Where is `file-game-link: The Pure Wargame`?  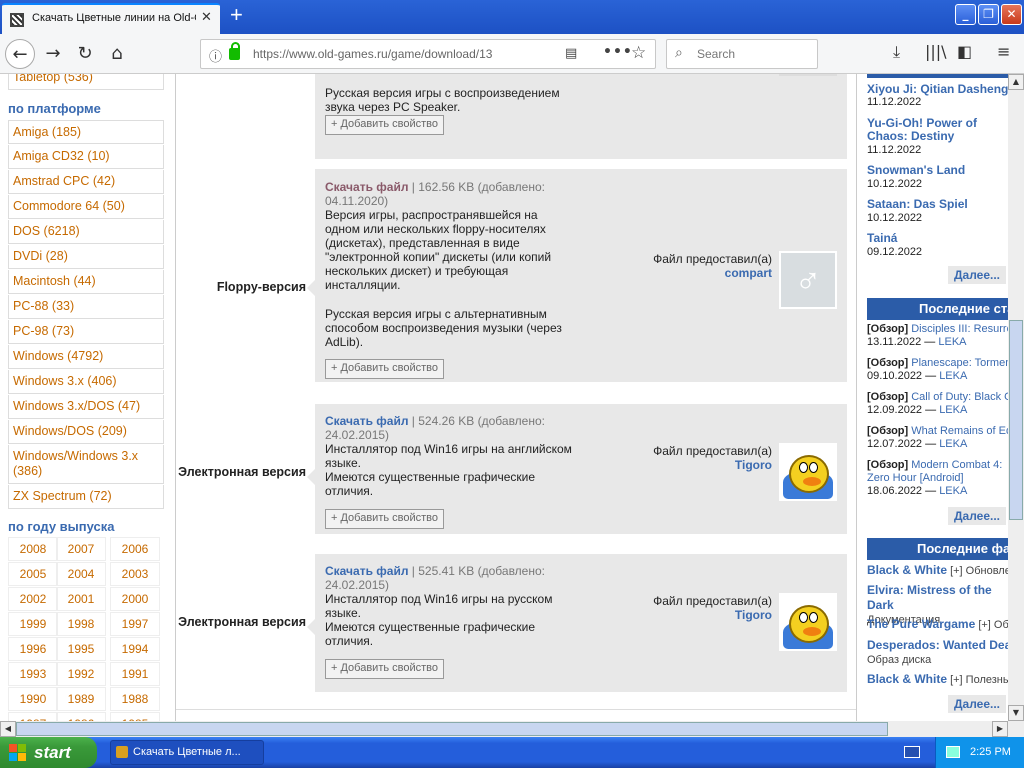
file-game-link: The Pure Wargame is located at coordinates (921, 624).